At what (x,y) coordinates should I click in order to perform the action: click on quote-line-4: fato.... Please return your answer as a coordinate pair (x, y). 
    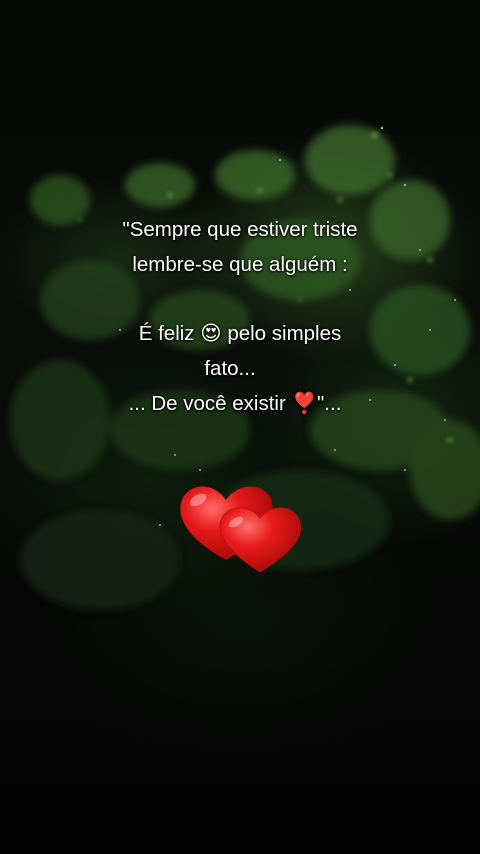
    Looking at the image, I should click on (230, 368).